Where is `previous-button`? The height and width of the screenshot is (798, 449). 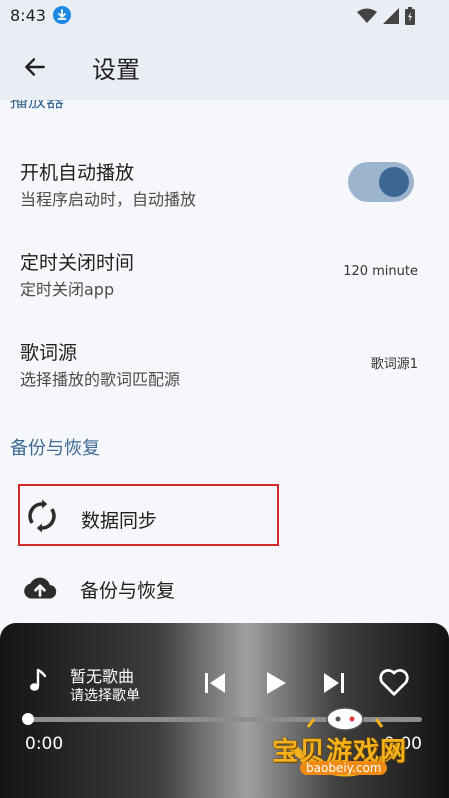 previous-button is located at coordinates (215, 683).